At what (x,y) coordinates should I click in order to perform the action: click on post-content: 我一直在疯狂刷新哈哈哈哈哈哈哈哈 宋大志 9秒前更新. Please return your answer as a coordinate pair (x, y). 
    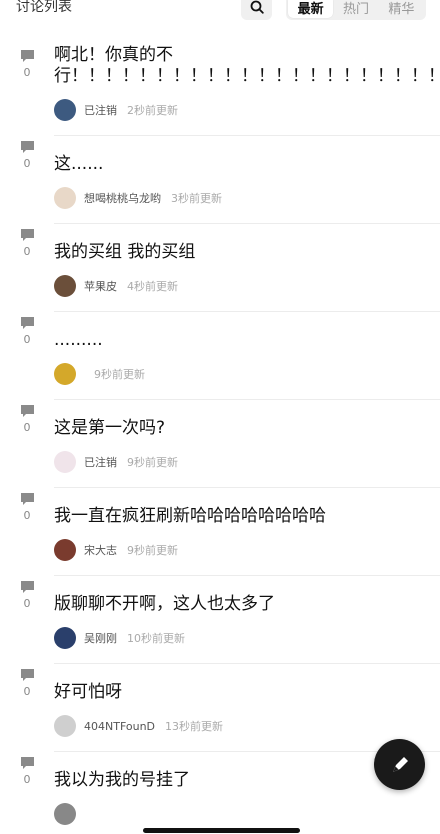
    Looking at the image, I should click on (247, 541).